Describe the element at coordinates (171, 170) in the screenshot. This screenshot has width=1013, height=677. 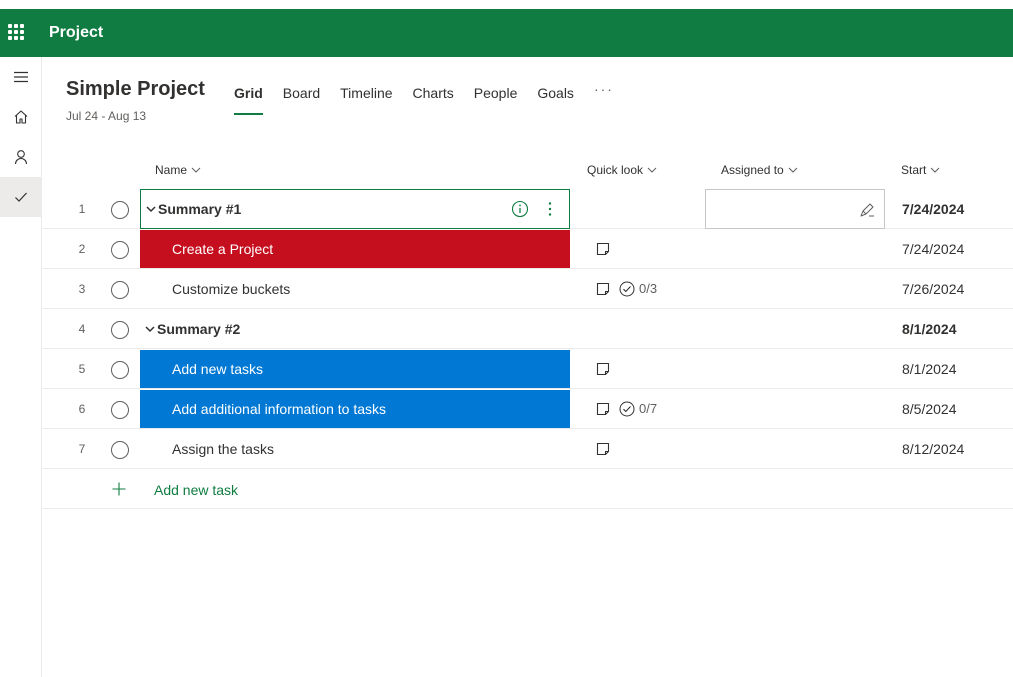
I see `column-header-name-label: Name` at that location.